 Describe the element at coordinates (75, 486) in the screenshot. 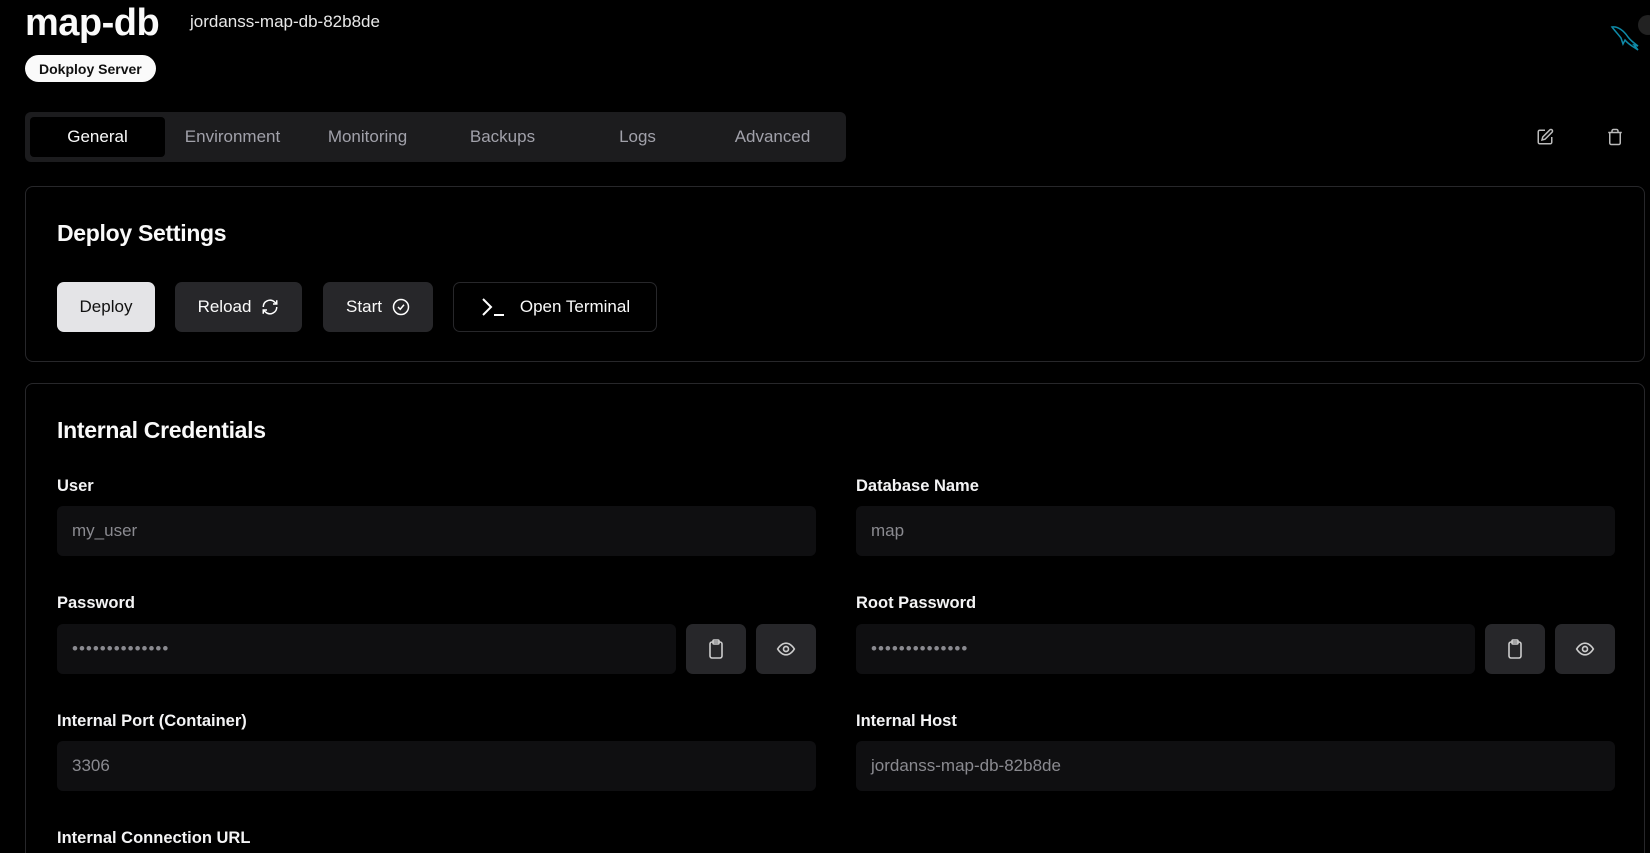

I see `user-label: User` at that location.